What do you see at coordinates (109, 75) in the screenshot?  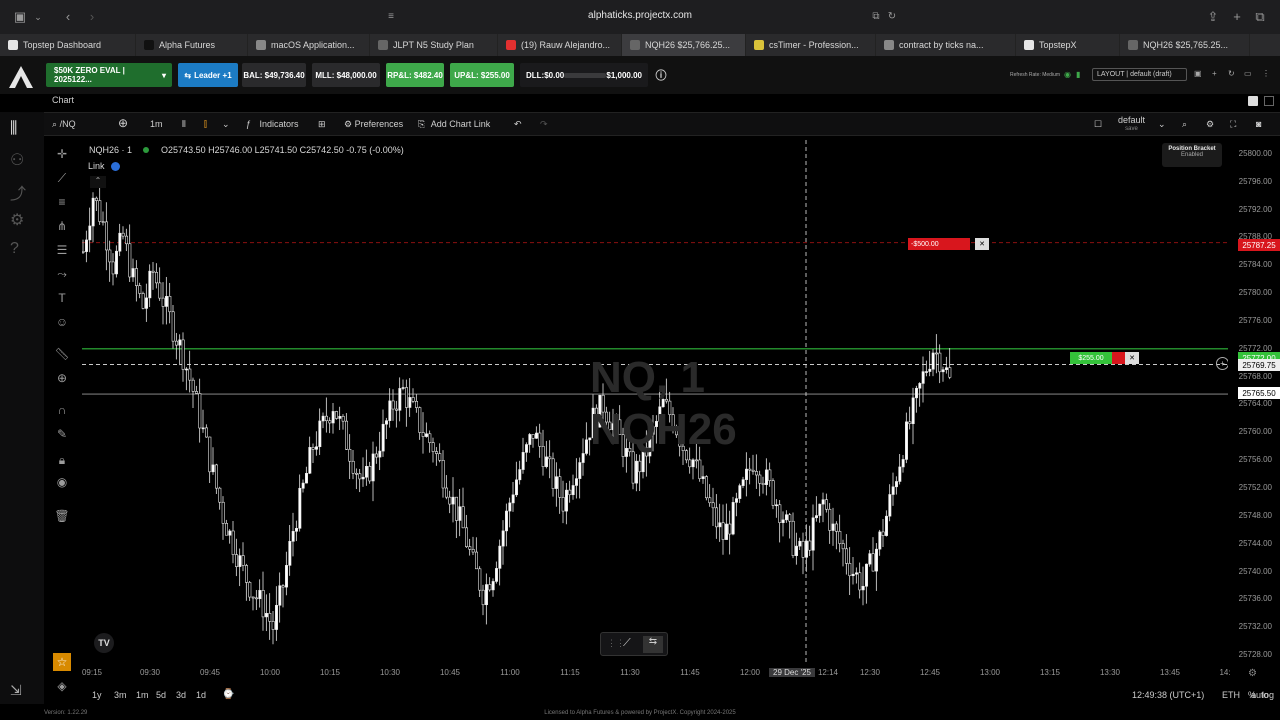 I see `account-selector: $50K ZERO EVAL | 2025122... ▾` at bounding box center [109, 75].